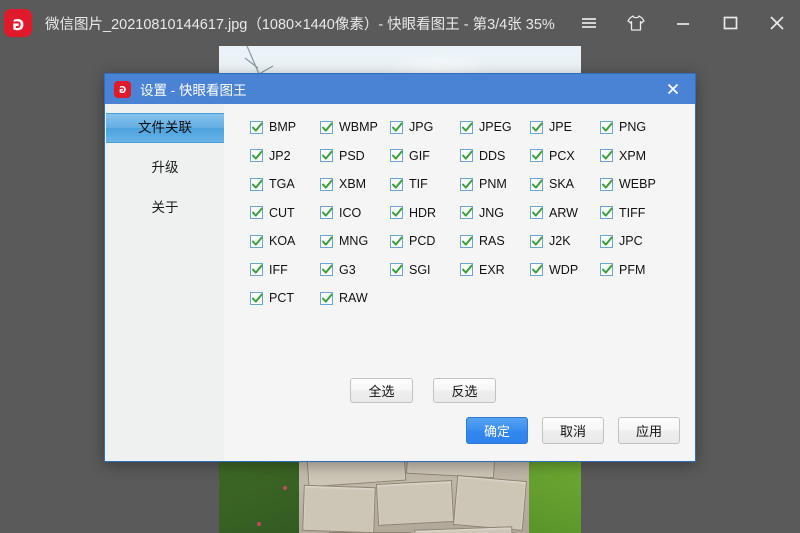 The height and width of the screenshot is (533, 800). Describe the element at coordinates (565, 184) in the screenshot. I see `format-checkbox-ska: SKA` at that location.